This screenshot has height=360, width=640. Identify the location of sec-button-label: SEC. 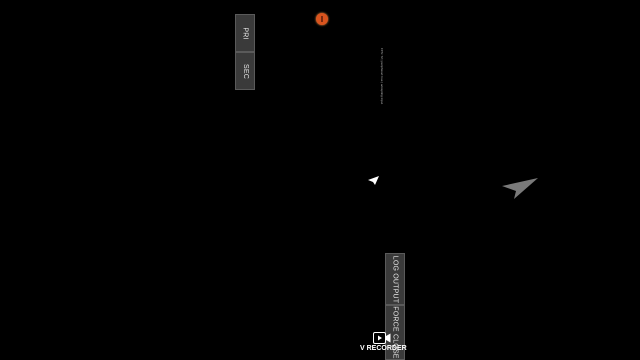
(245, 71).